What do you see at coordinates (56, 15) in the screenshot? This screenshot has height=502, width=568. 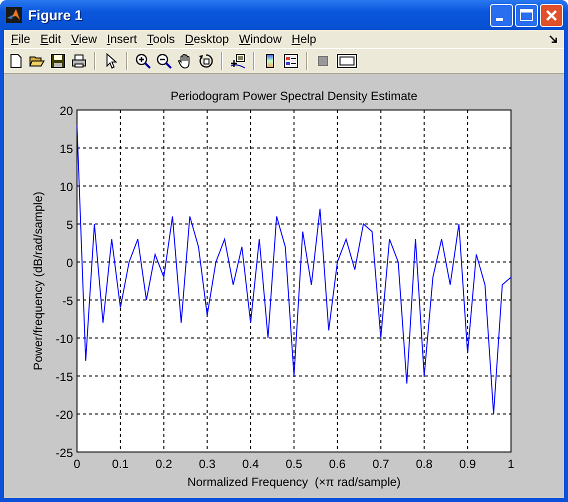 I see `window-title: Figure 1` at bounding box center [56, 15].